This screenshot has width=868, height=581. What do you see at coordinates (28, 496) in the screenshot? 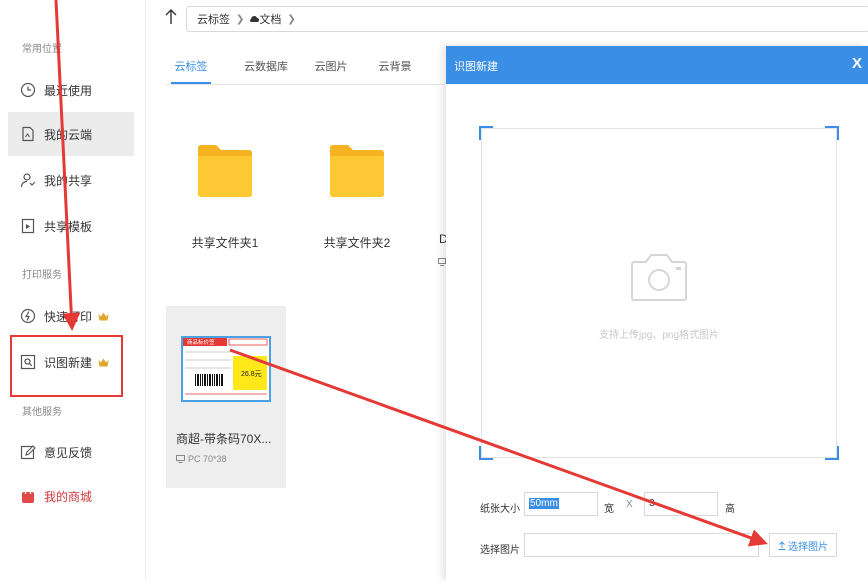
I see `shop-bag-icon` at bounding box center [28, 496].